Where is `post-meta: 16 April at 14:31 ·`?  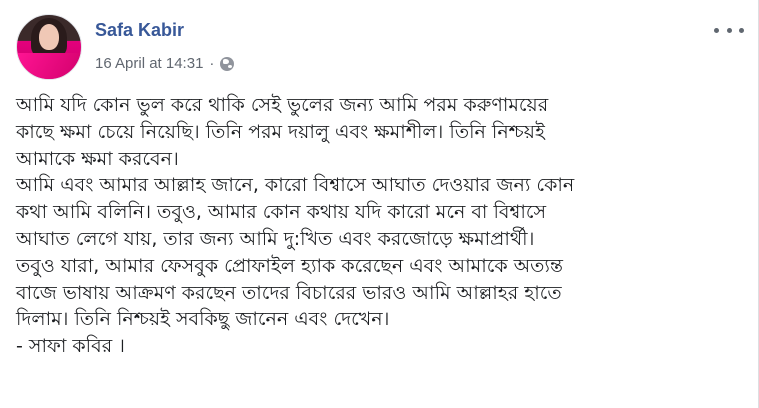 post-meta: 16 April at 14:31 · is located at coordinates (165, 63).